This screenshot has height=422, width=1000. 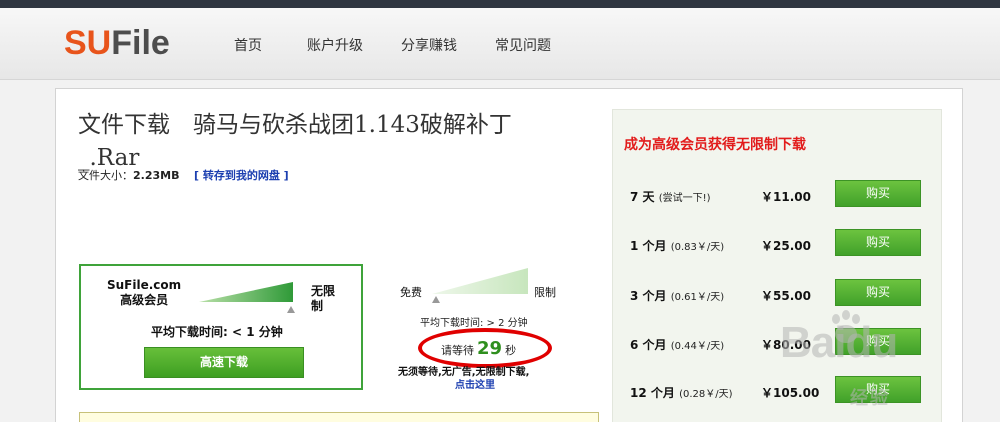 What do you see at coordinates (241, 175) in the screenshot?
I see `save-to-disk-link: [ 转存到我的网盘 ]` at bounding box center [241, 175].